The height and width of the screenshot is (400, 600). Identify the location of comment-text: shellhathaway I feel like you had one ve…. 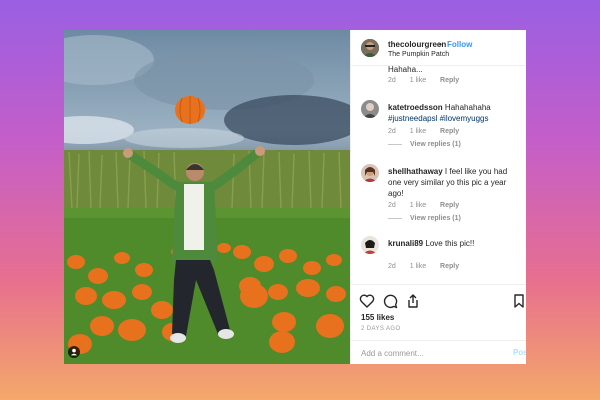
(452, 182).